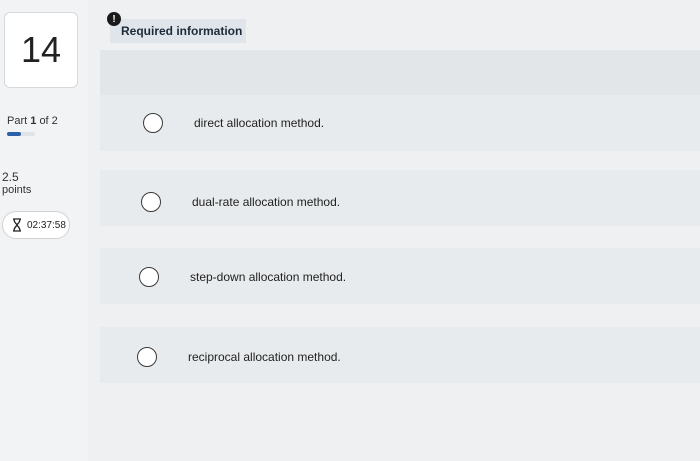 Image resolution: width=700 pixels, height=461 pixels. I want to click on answer-option-2: dual-rate allocation method., so click(271, 202).